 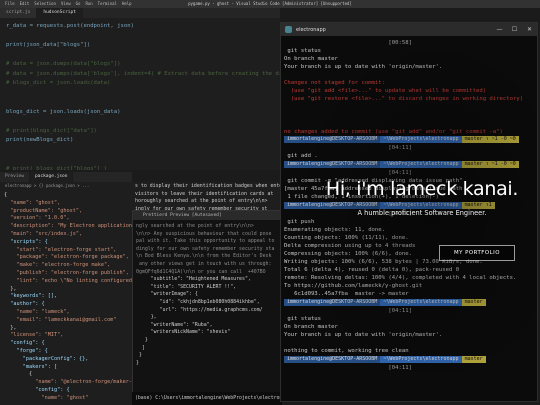 What do you see at coordinates (46, 397) in the screenshot?
I see `code-line: "name": "ghost"` at bounding box center [46, 397].